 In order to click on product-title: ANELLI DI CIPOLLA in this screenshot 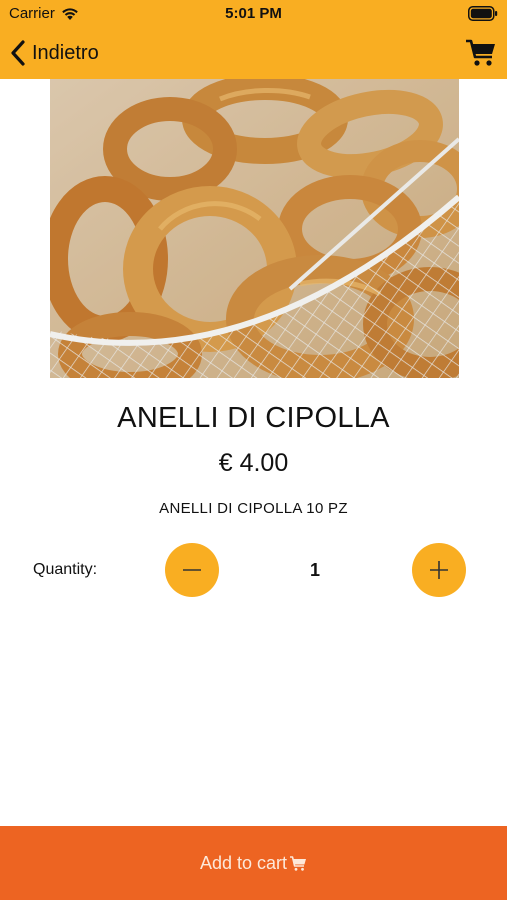, I will do `click(253, 418)`.